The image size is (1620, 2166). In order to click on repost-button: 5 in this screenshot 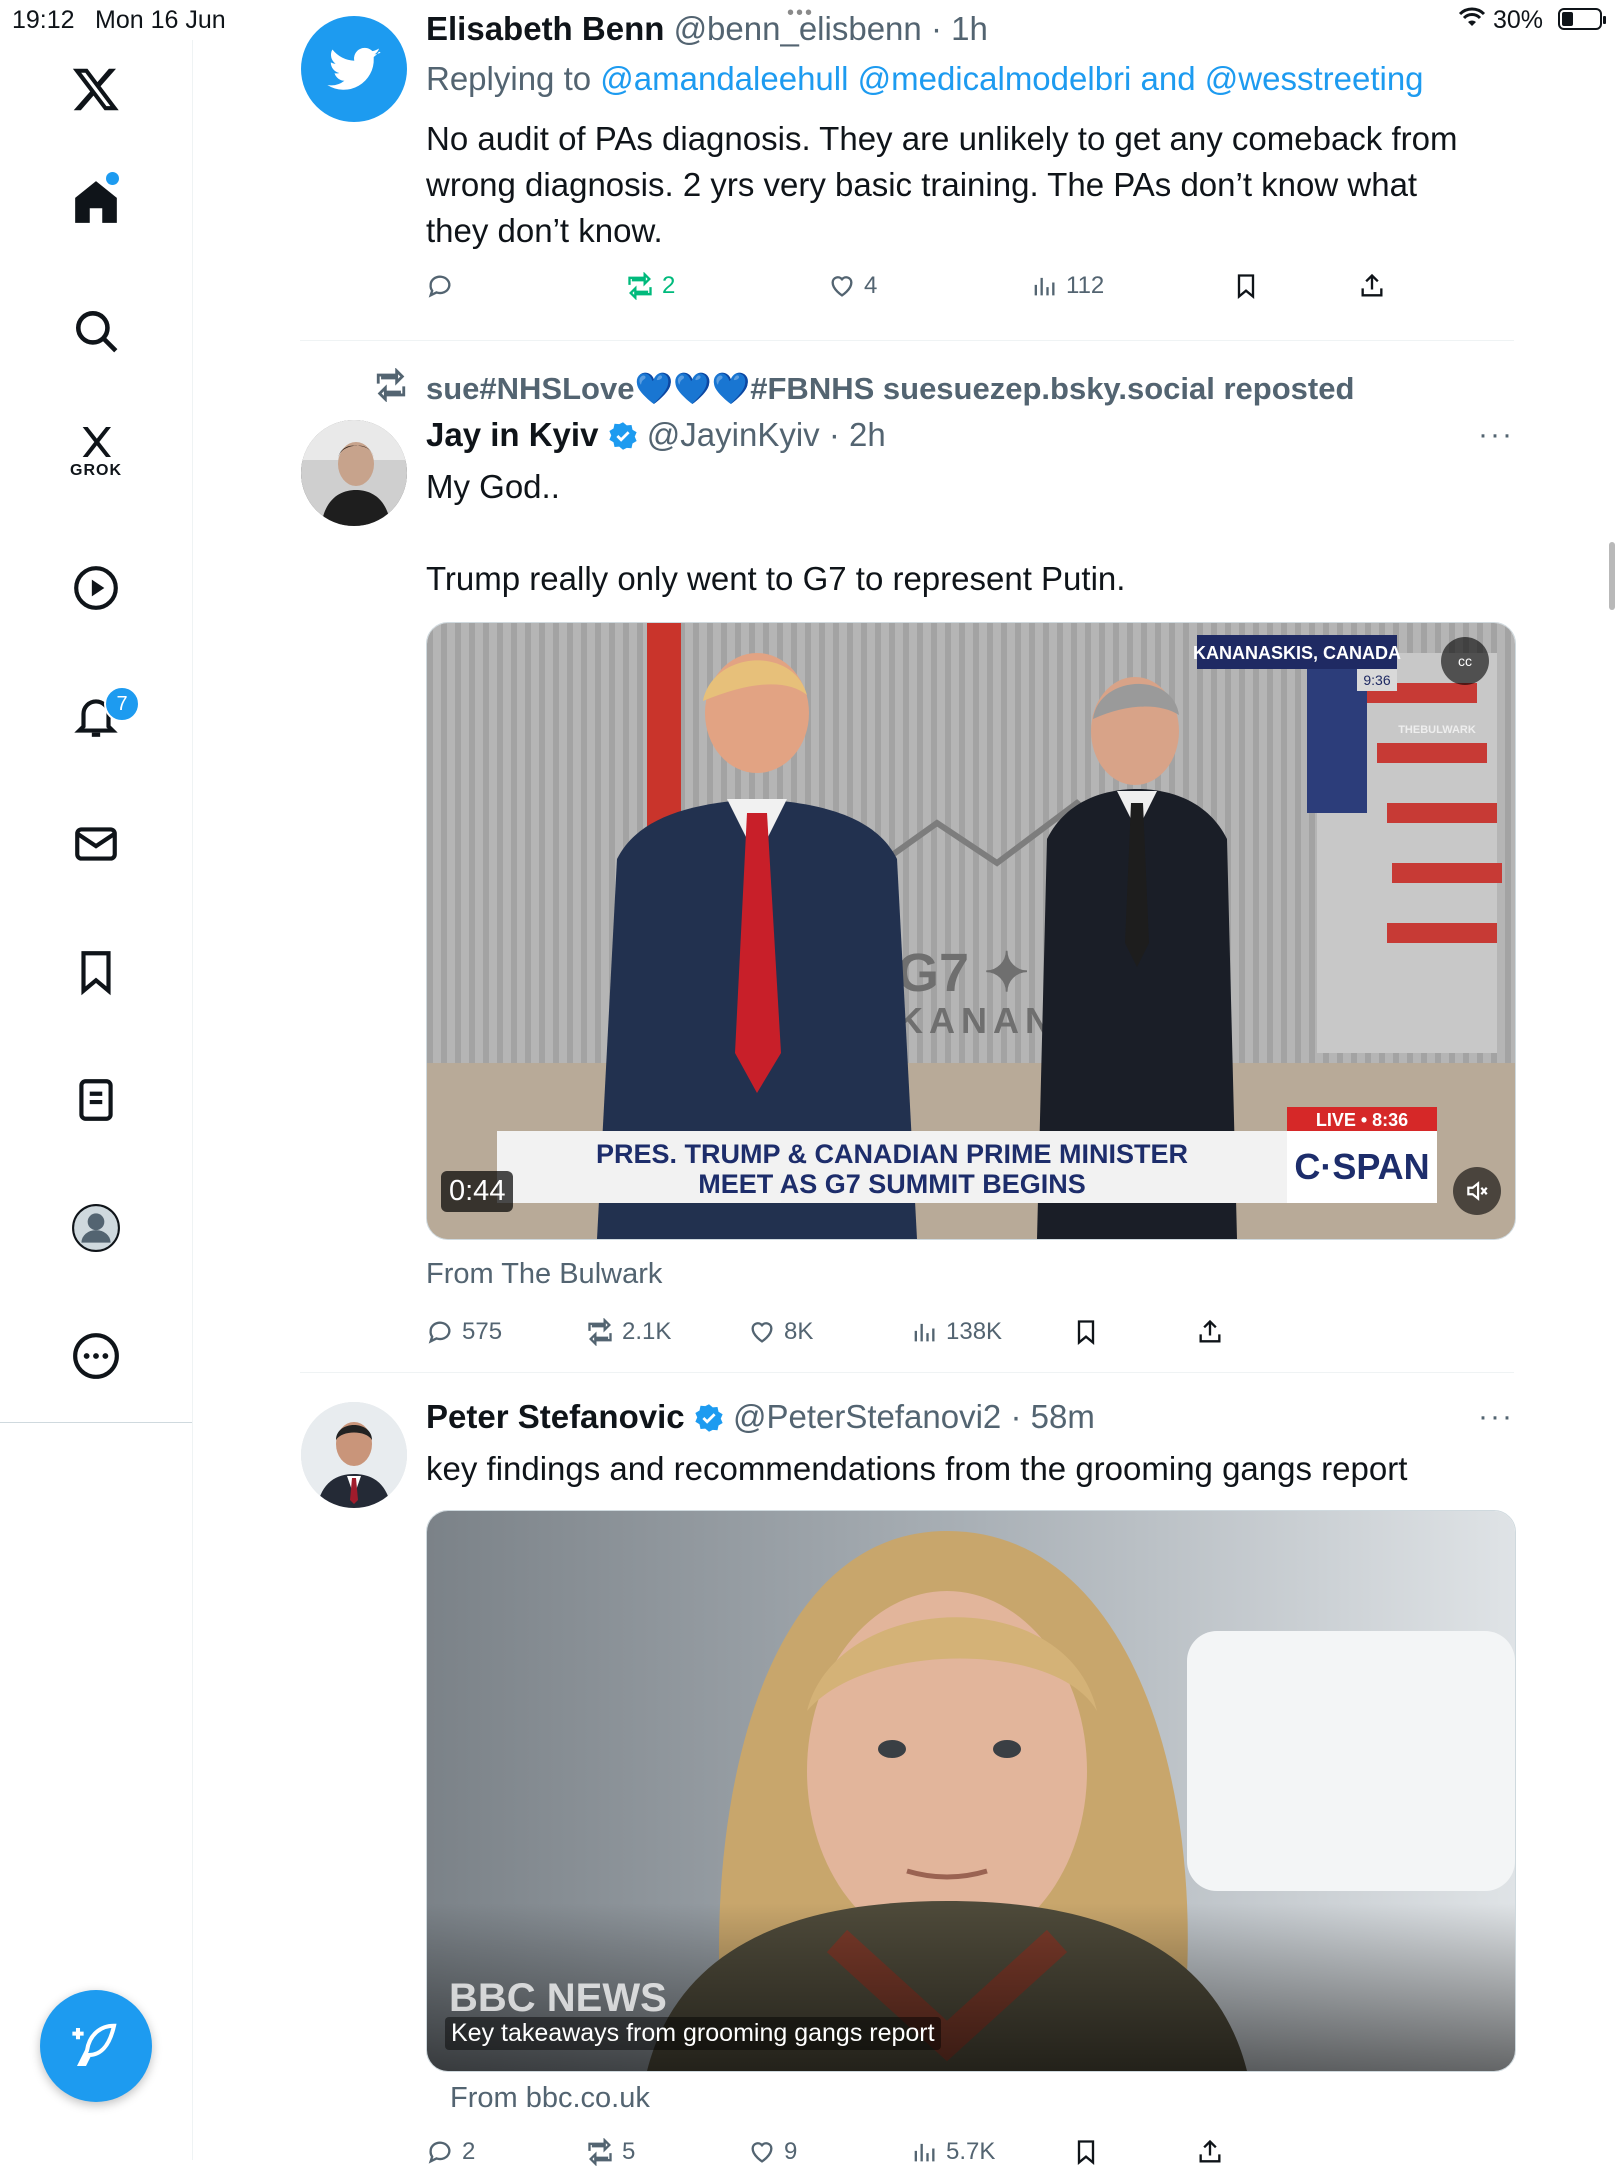, I will do `click(610, 2152)`.